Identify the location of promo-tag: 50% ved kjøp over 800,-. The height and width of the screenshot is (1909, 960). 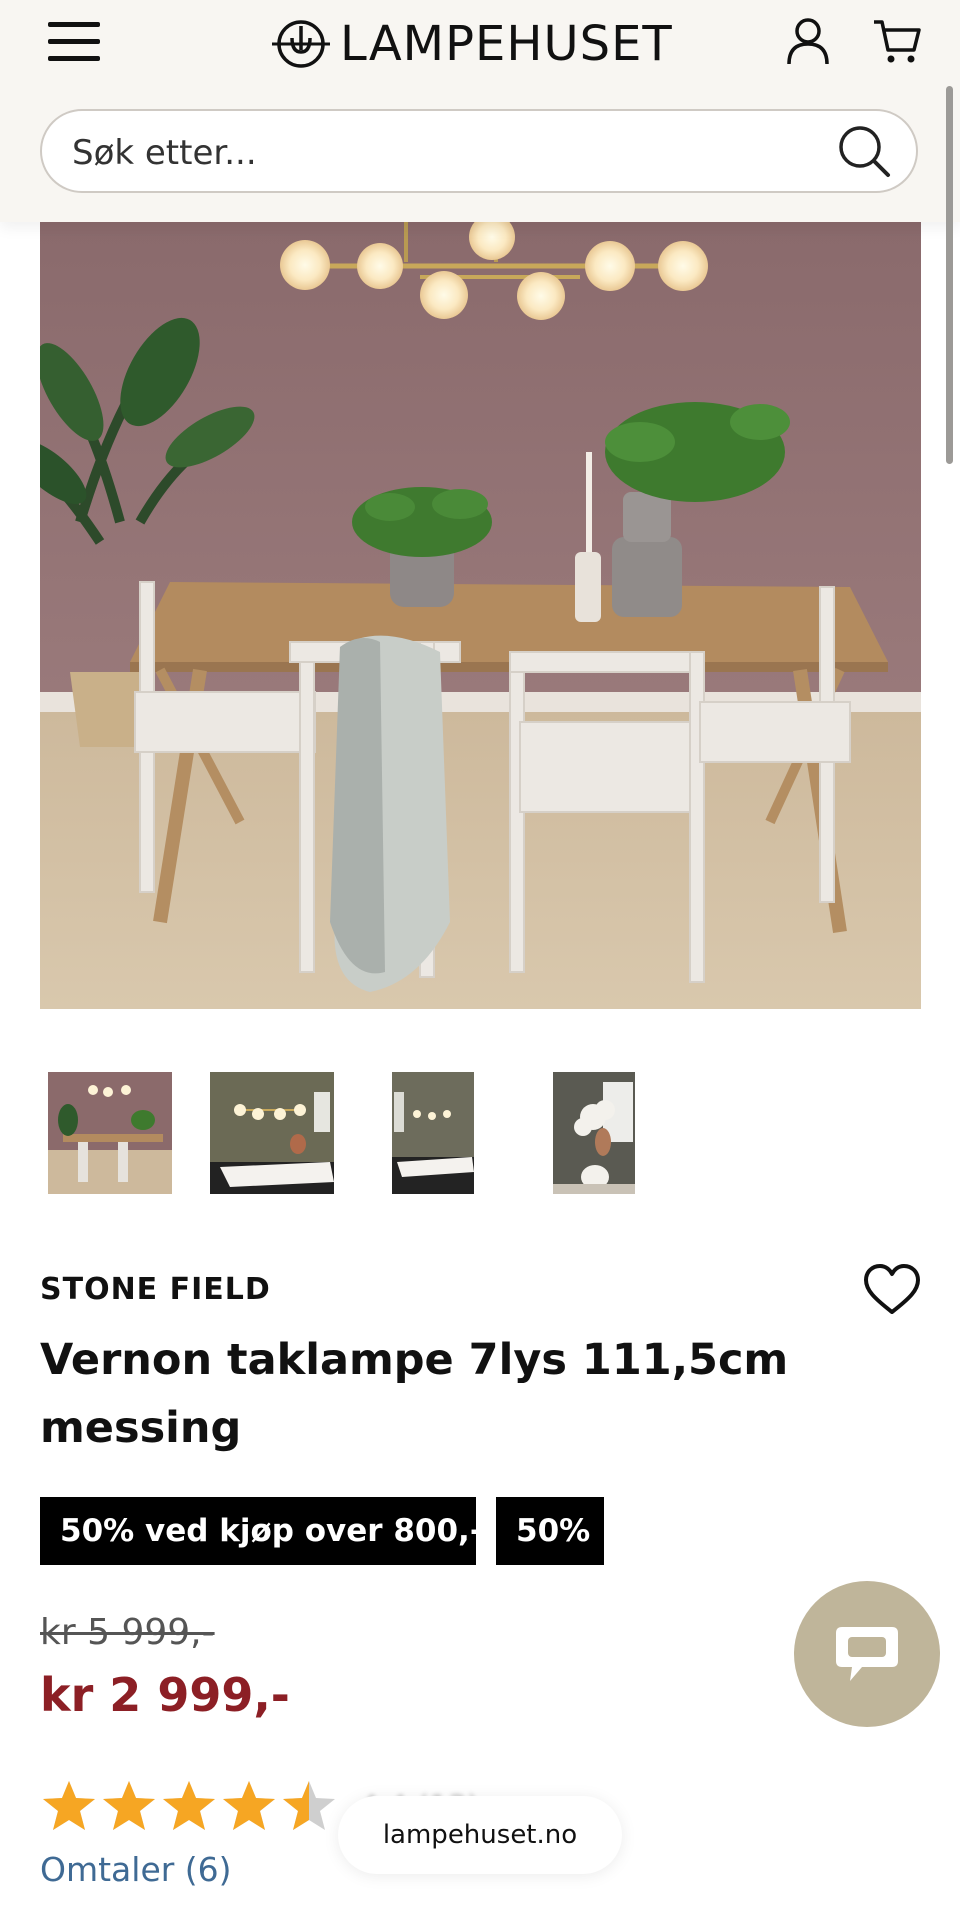
(261, 1531).